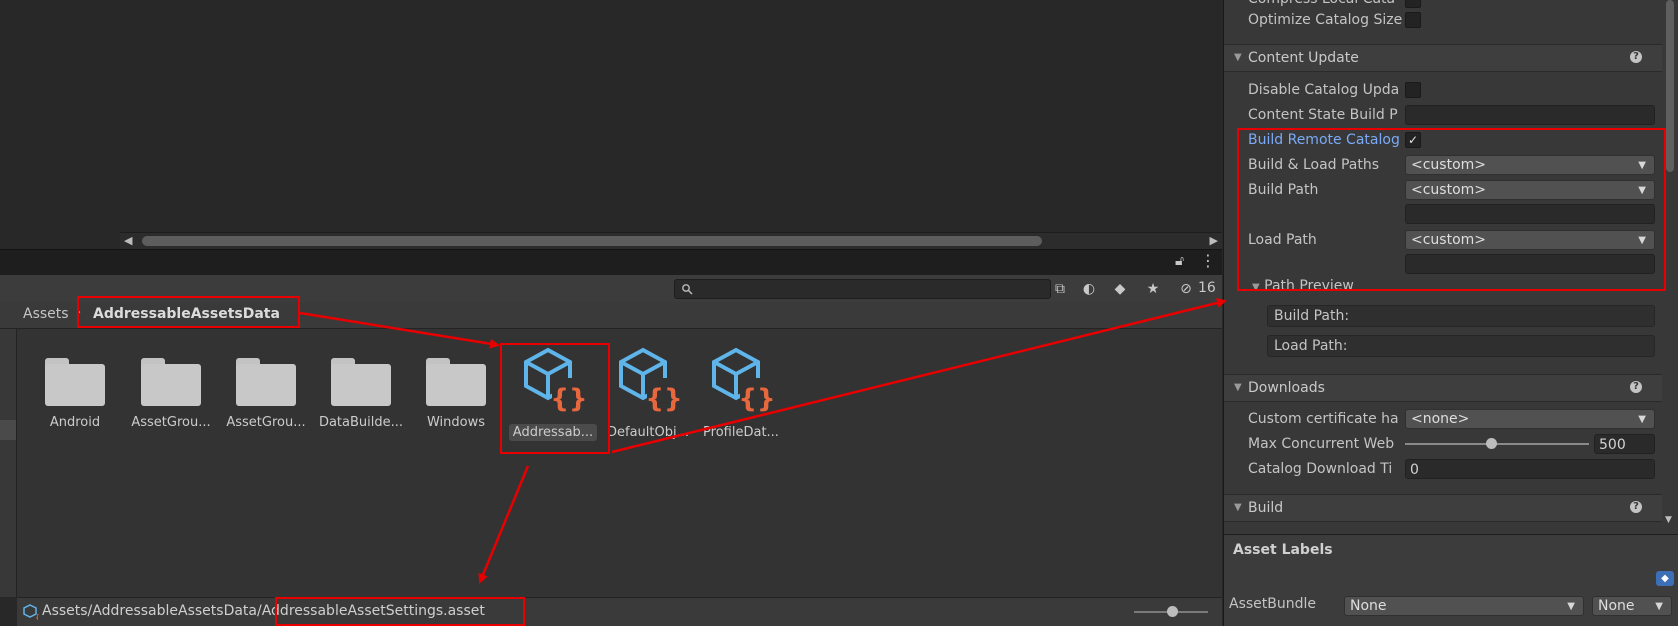  I want to click on arrow-asset-to-inspector, so click(919, 376).